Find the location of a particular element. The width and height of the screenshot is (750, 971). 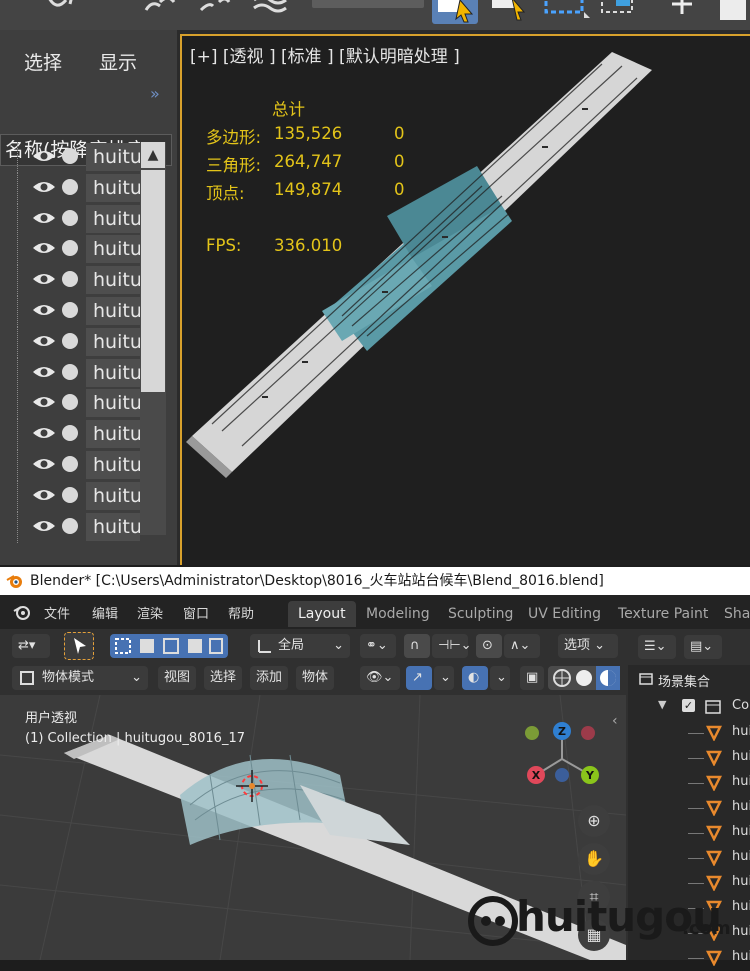

menu-render: 渲染 is located at coordinates (150, 612).